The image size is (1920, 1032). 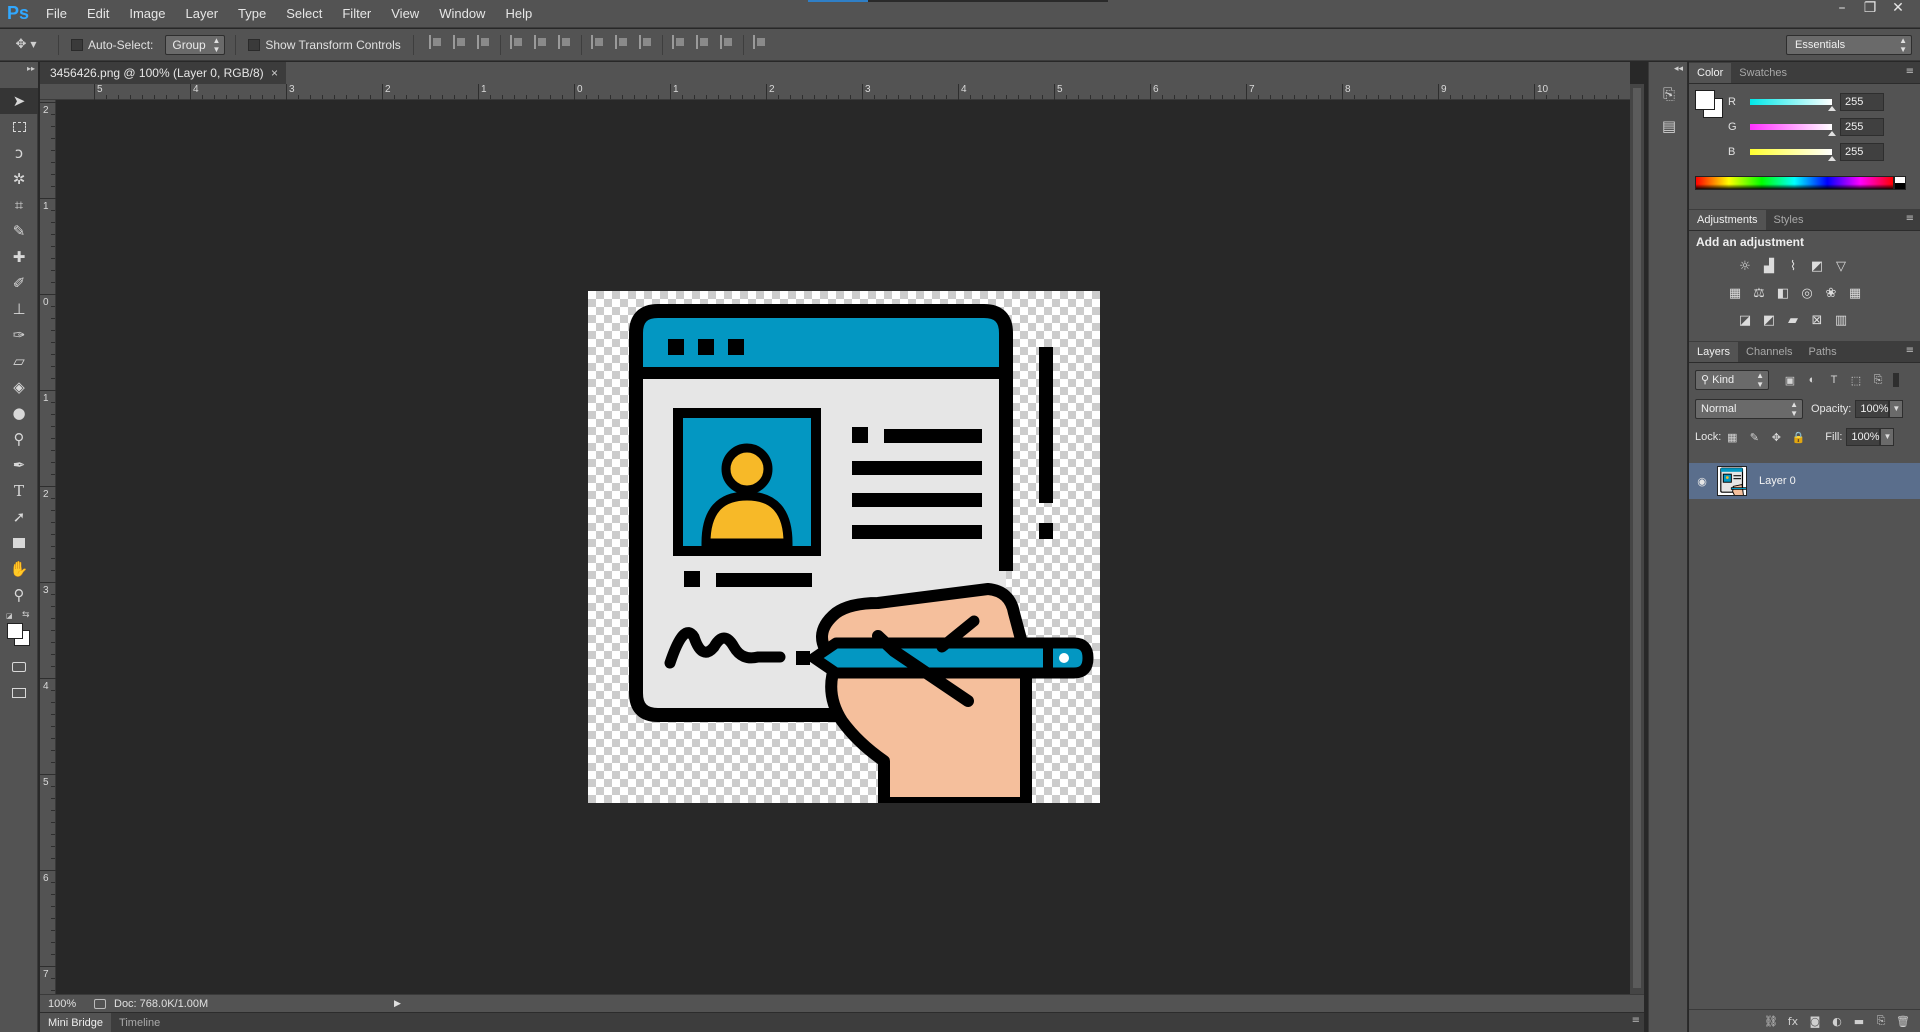 What do you see at coordinates (1789, 220) in the screenshot?
I see `tab-styles: Styles` at bounding box center [1789, 220].